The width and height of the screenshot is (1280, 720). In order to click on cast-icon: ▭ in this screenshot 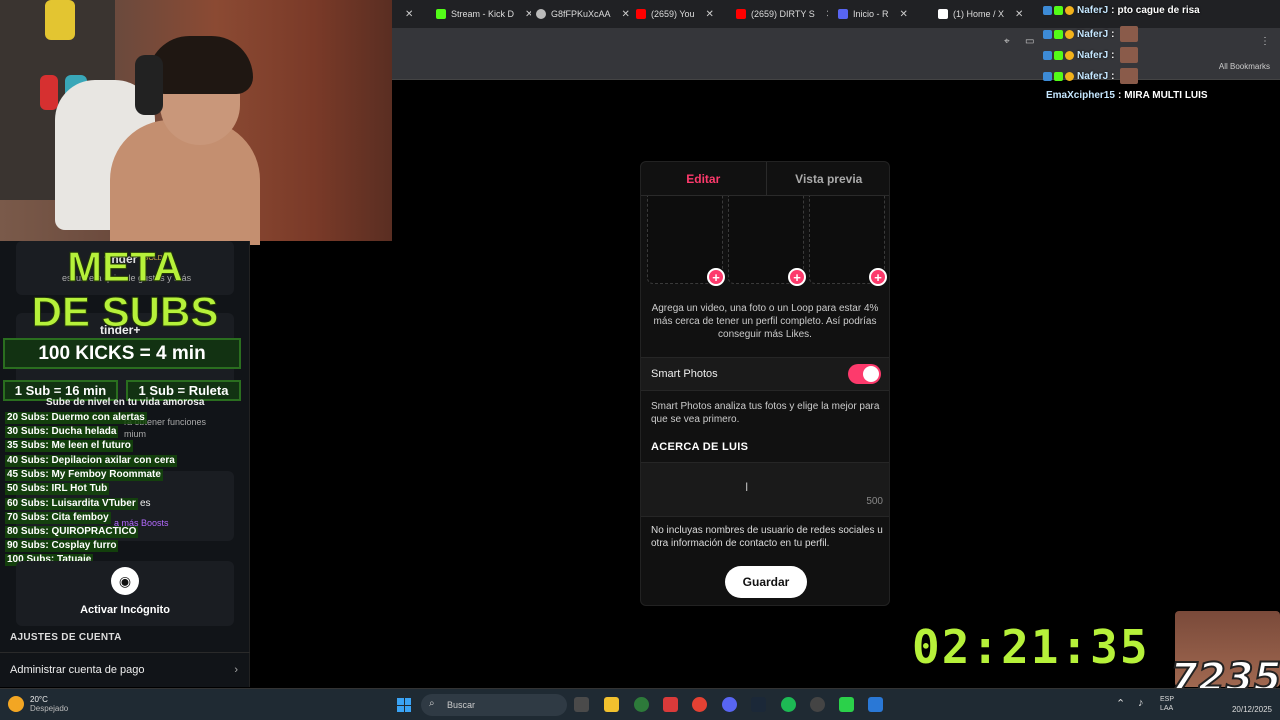, I will do `click(1029, 41)`.